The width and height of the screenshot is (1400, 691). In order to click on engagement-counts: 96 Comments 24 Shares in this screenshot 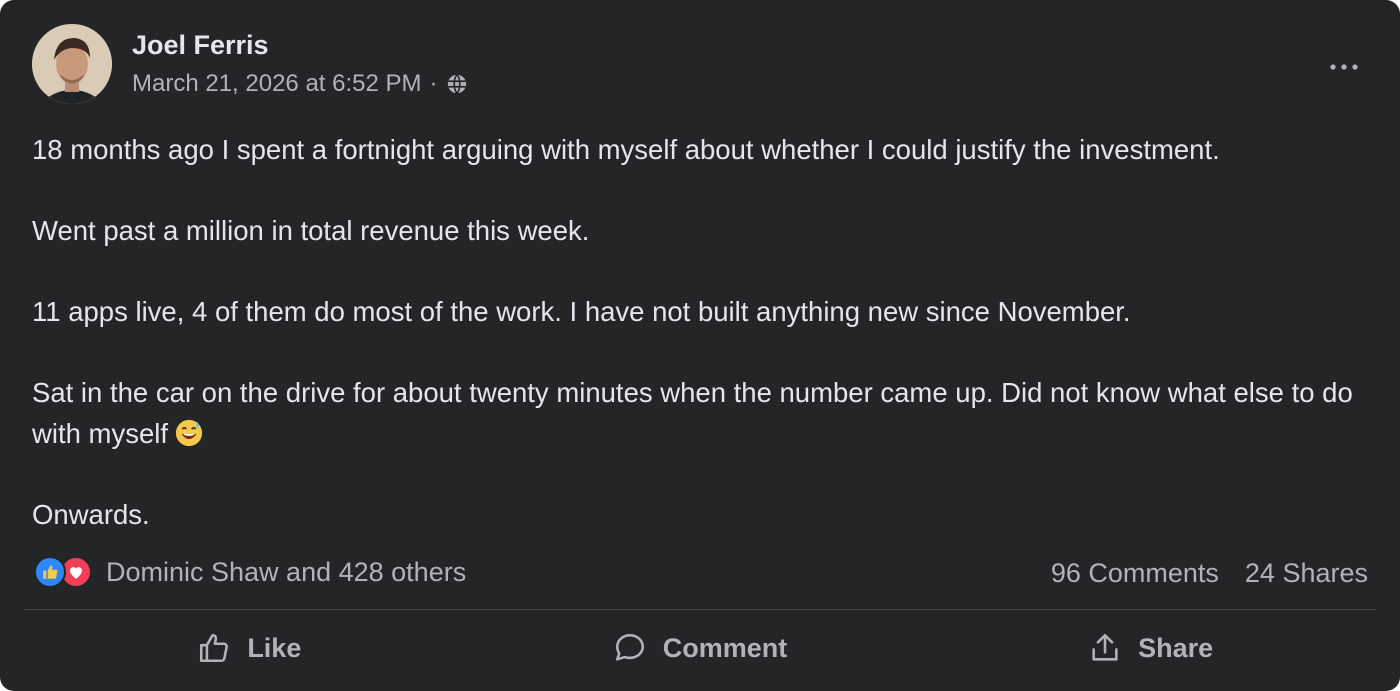, I will do `click(1209, 573)`.